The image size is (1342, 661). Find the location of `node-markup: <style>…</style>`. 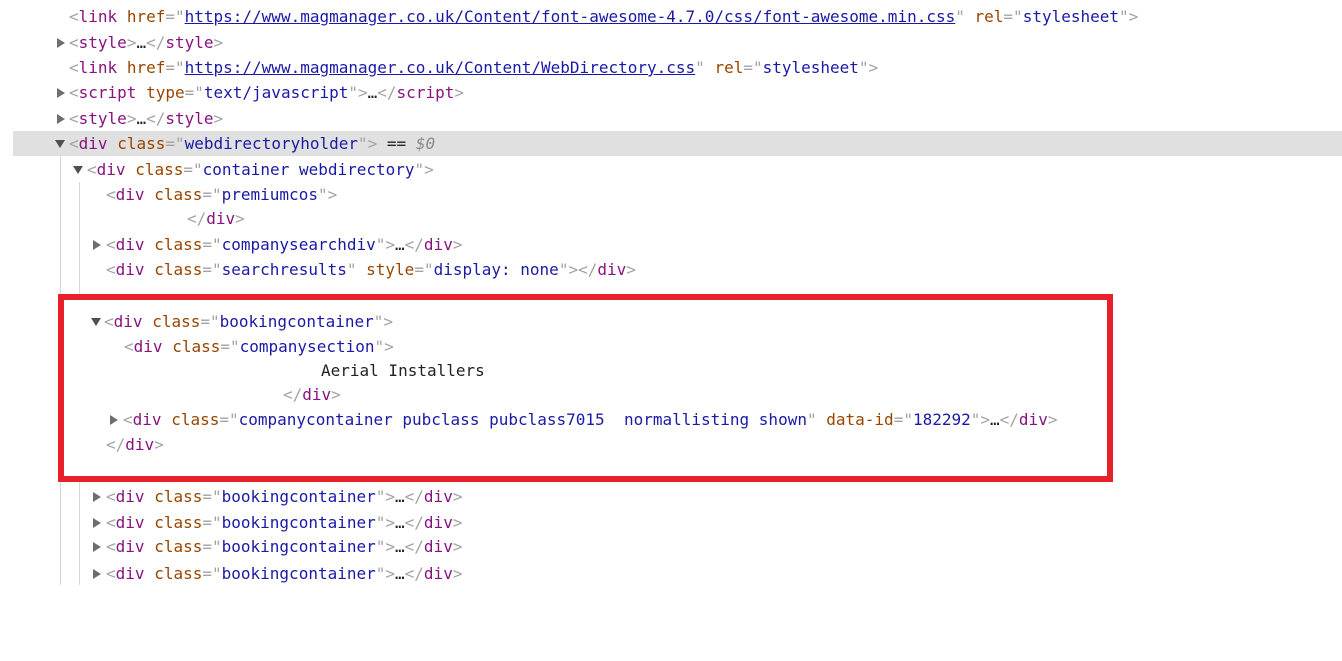

node-markup: <style>…</style> is located at coordinates (146, 118).